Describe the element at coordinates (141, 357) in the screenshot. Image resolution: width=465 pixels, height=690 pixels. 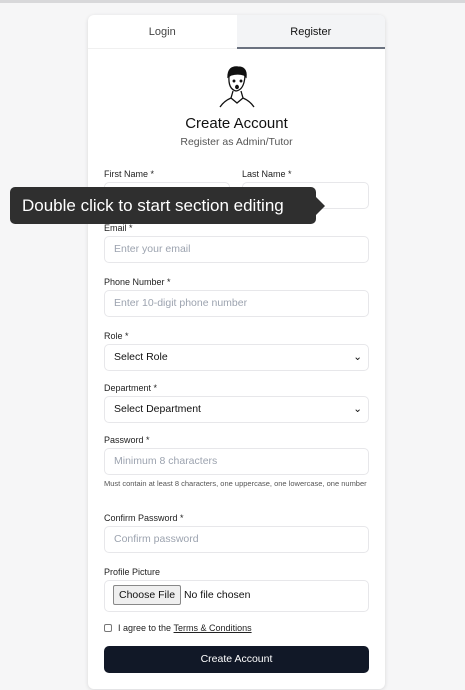
I see `role-value: Select Role` at that location.